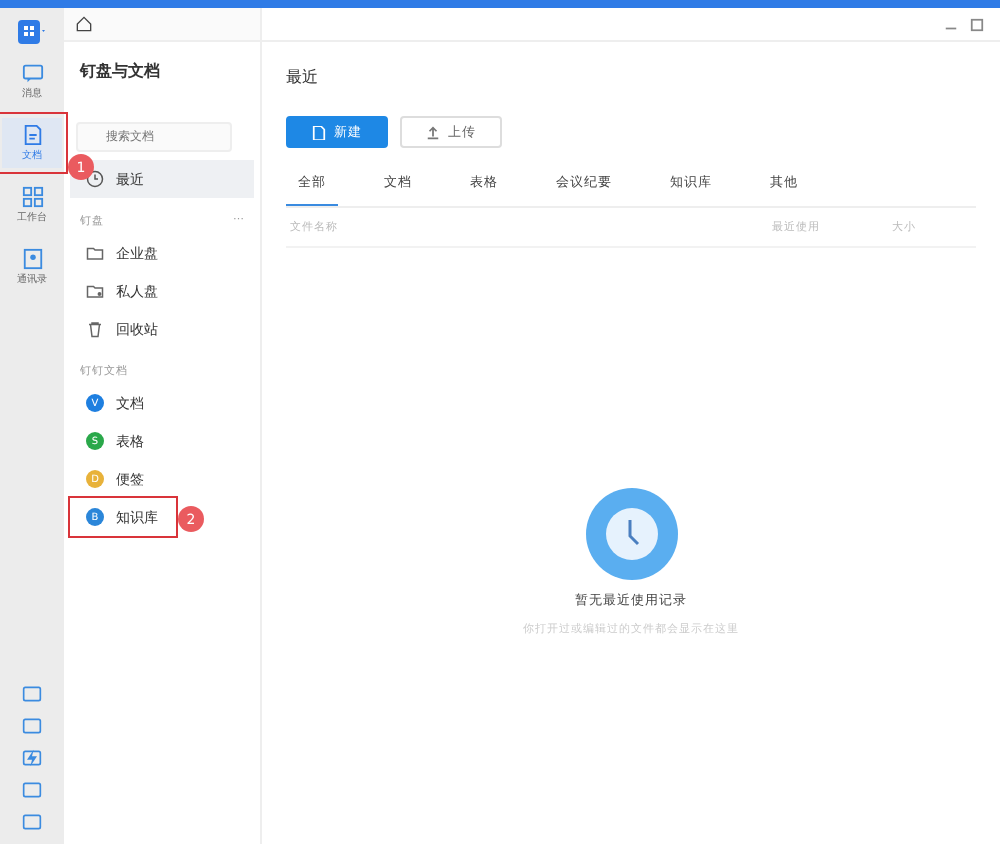 The height and width of the screenshot is (844, 1000). What do you see at coordinates (32, 758) in the screenshot?
I see `lightning-icon` at bounding box center [32, 758].